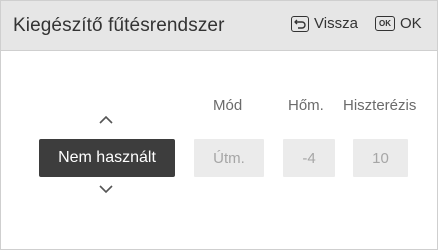  I want to click on temperature-column-label: Hőm., so click(306, 105).